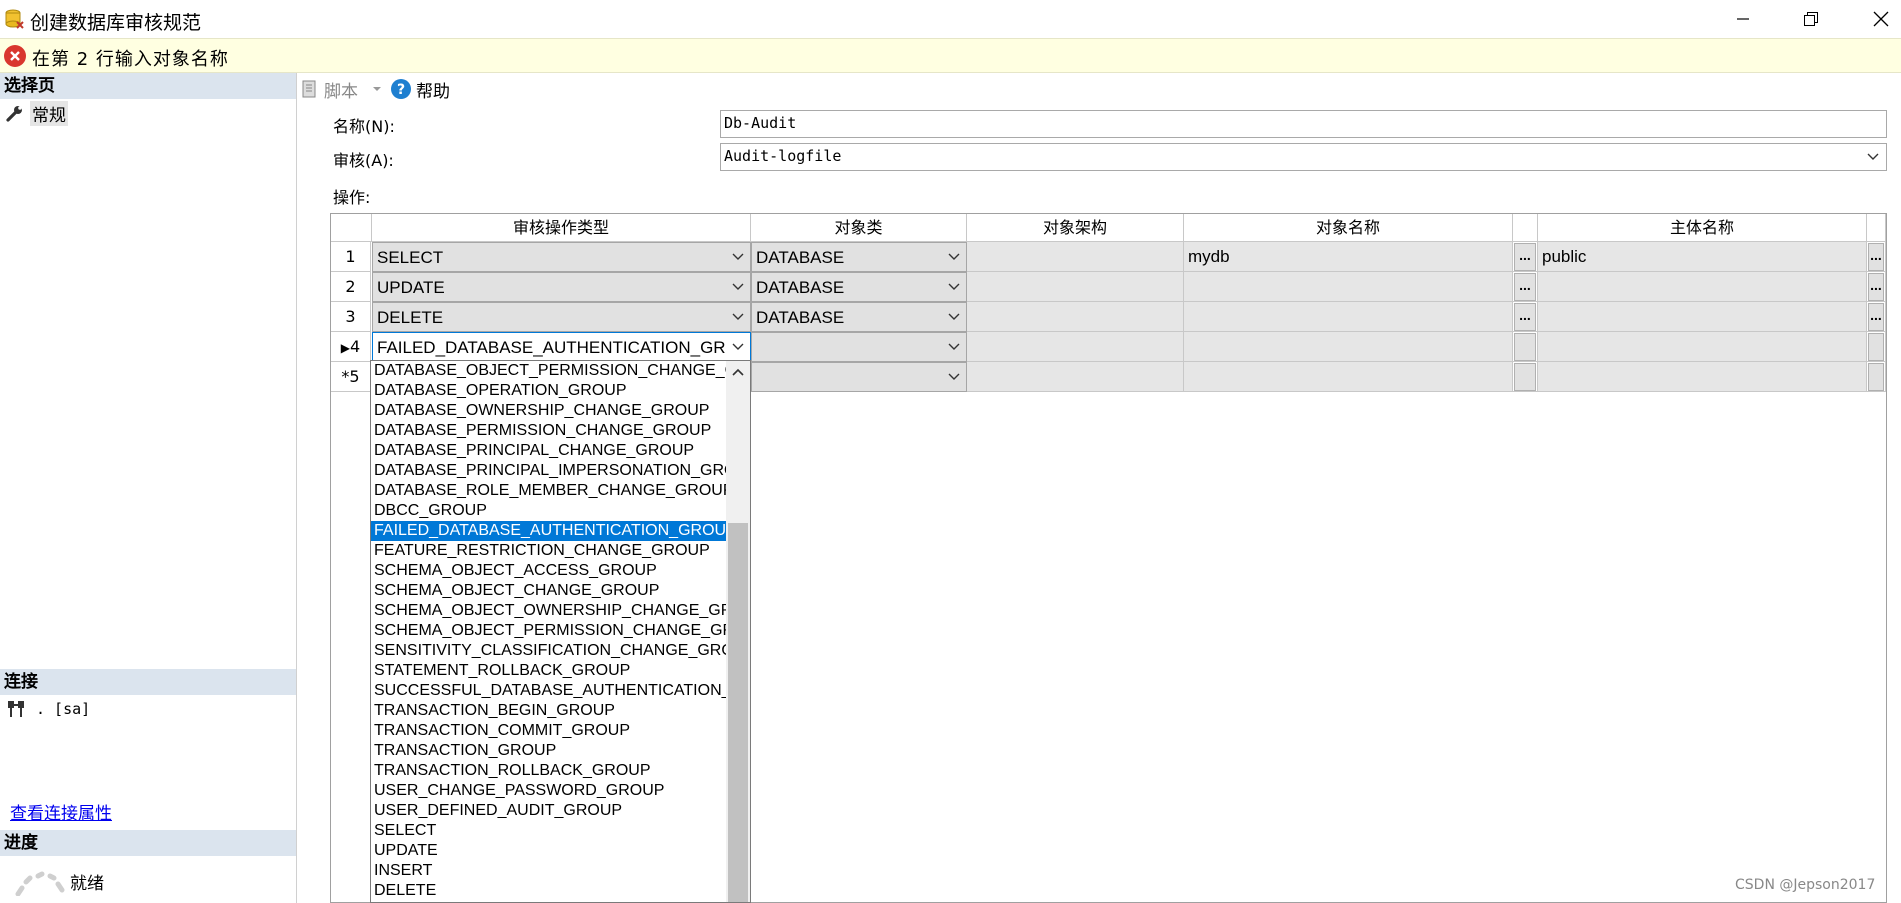  Describe the element at coordinates (420, 89) in the screenshot. I see `help-button: ? 帮助` at that location.